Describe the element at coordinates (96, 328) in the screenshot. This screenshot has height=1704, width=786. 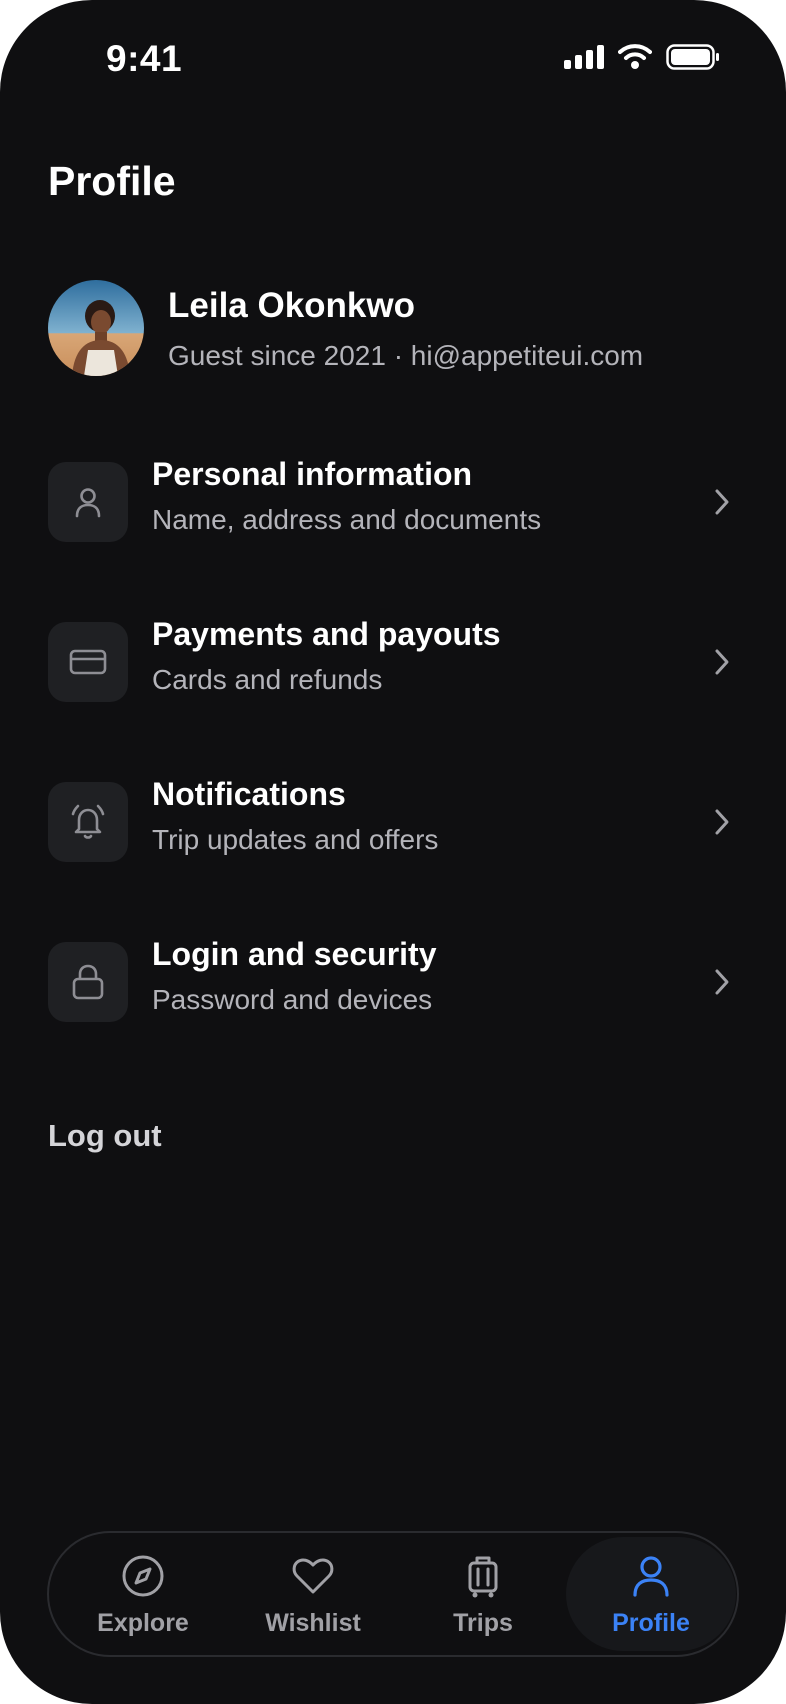
I see `avatar` at that location.